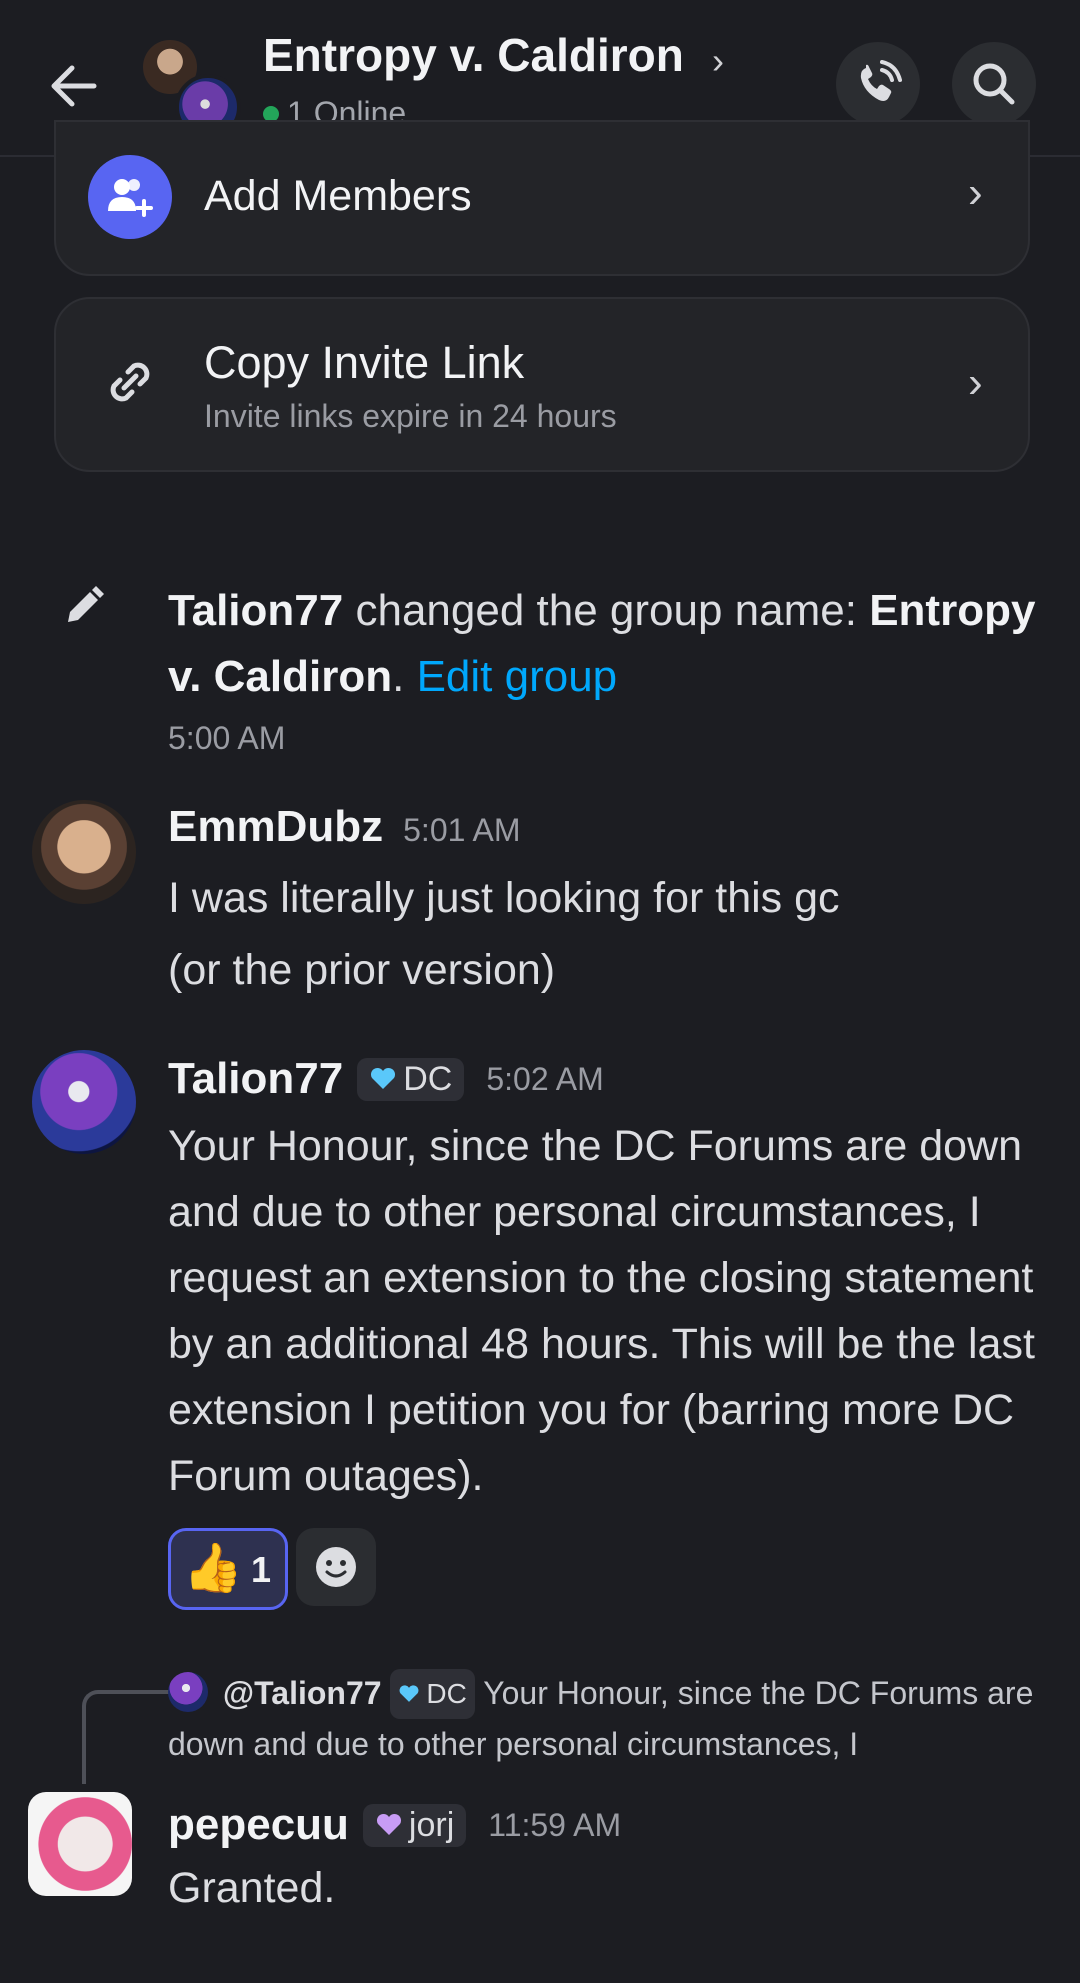  Describe the element at coordinates (127, 1737) in the screenshot. I see `reply-connector` at that location.